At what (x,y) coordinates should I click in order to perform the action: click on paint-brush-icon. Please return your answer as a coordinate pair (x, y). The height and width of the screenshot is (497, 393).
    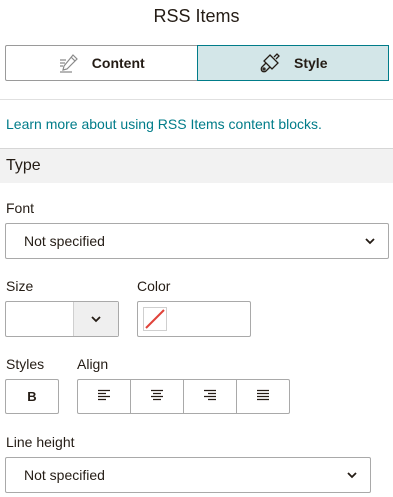
    Looking at the image, I should click on (270, 63).